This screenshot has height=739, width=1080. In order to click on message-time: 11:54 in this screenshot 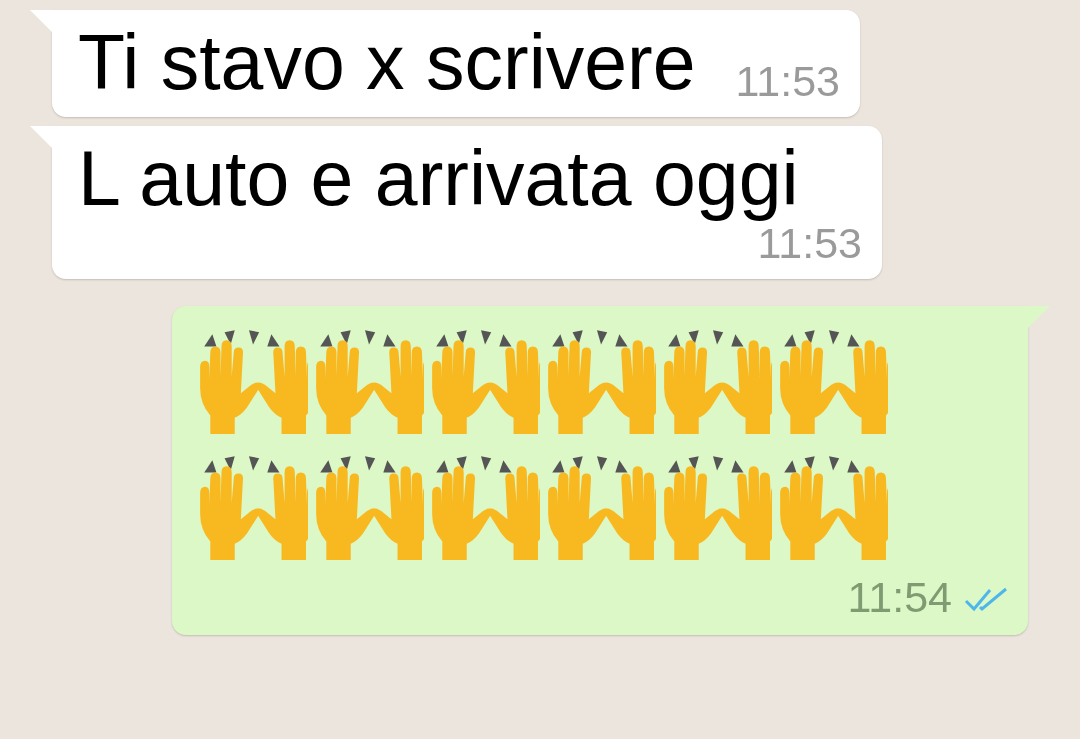, I will do `click(899, 600)`.